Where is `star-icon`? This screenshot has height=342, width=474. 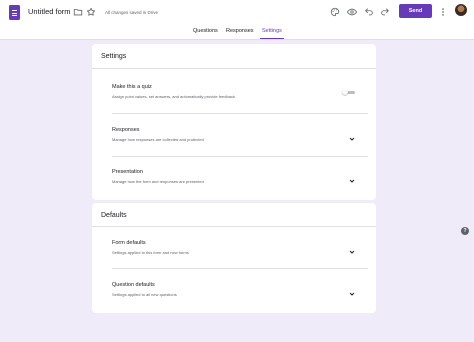
star-icon is located at coordinates (91, 12).